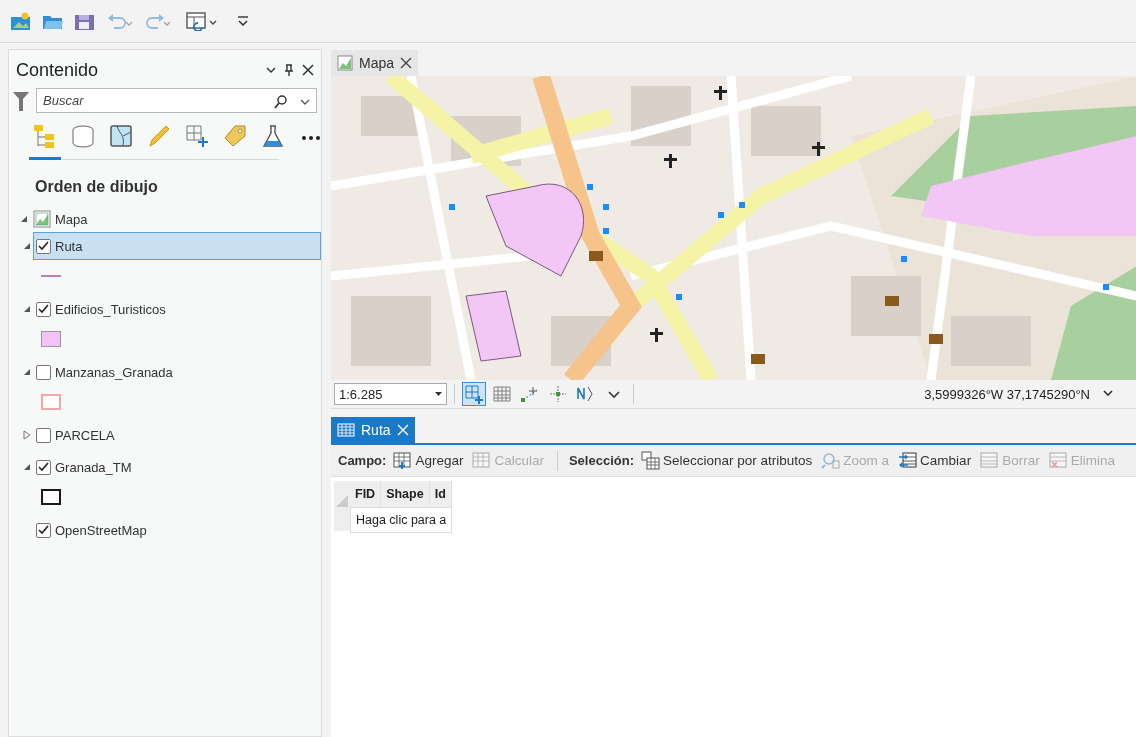  I want to click on pin-icon, so click(289, 70).